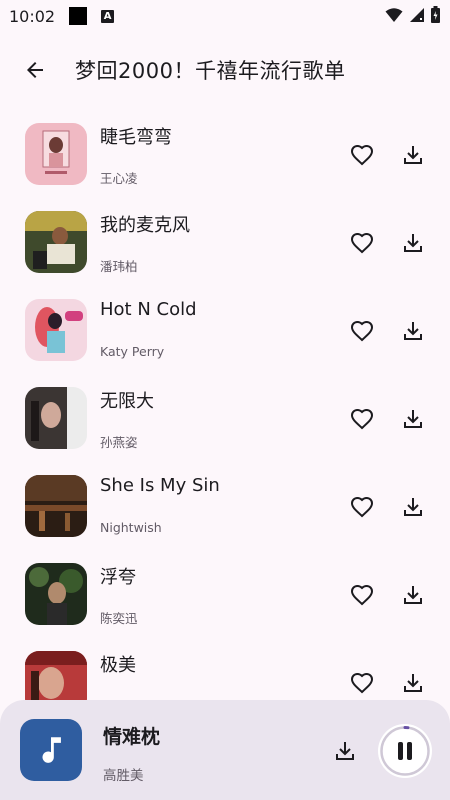 Image resolution: width=450 pixels, height=800 pixels. What do you see at coordinates (132, 351) in the screenshot?
I see `song-artist: Katy Perry` at bounding box center [132, 351].